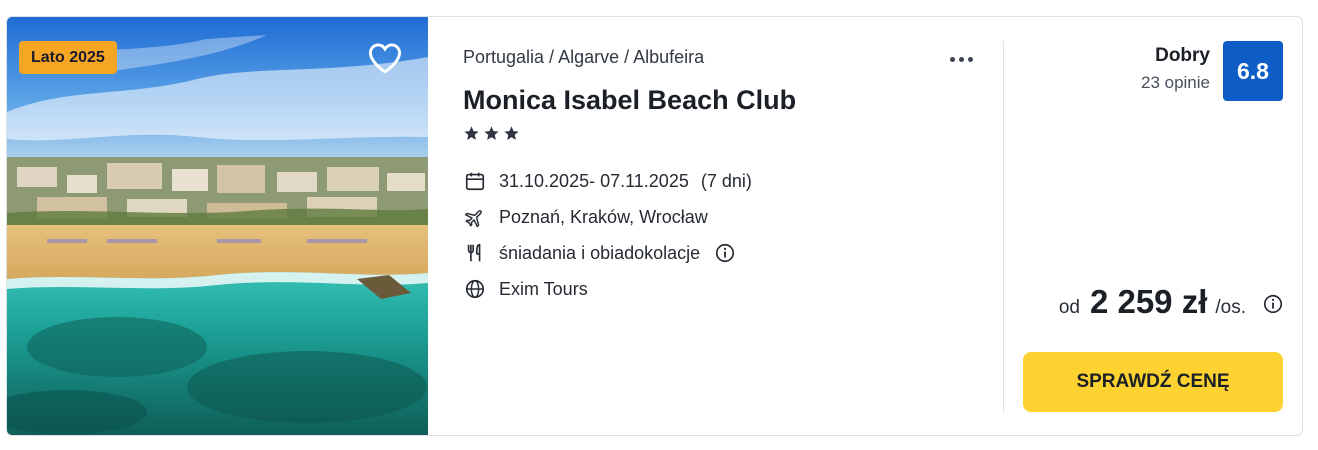 This screenshot has width=1318, height=450. Describe the element at coordinates (1230, 307) in the screenshot. I see `price-unit: /os.` at that location.